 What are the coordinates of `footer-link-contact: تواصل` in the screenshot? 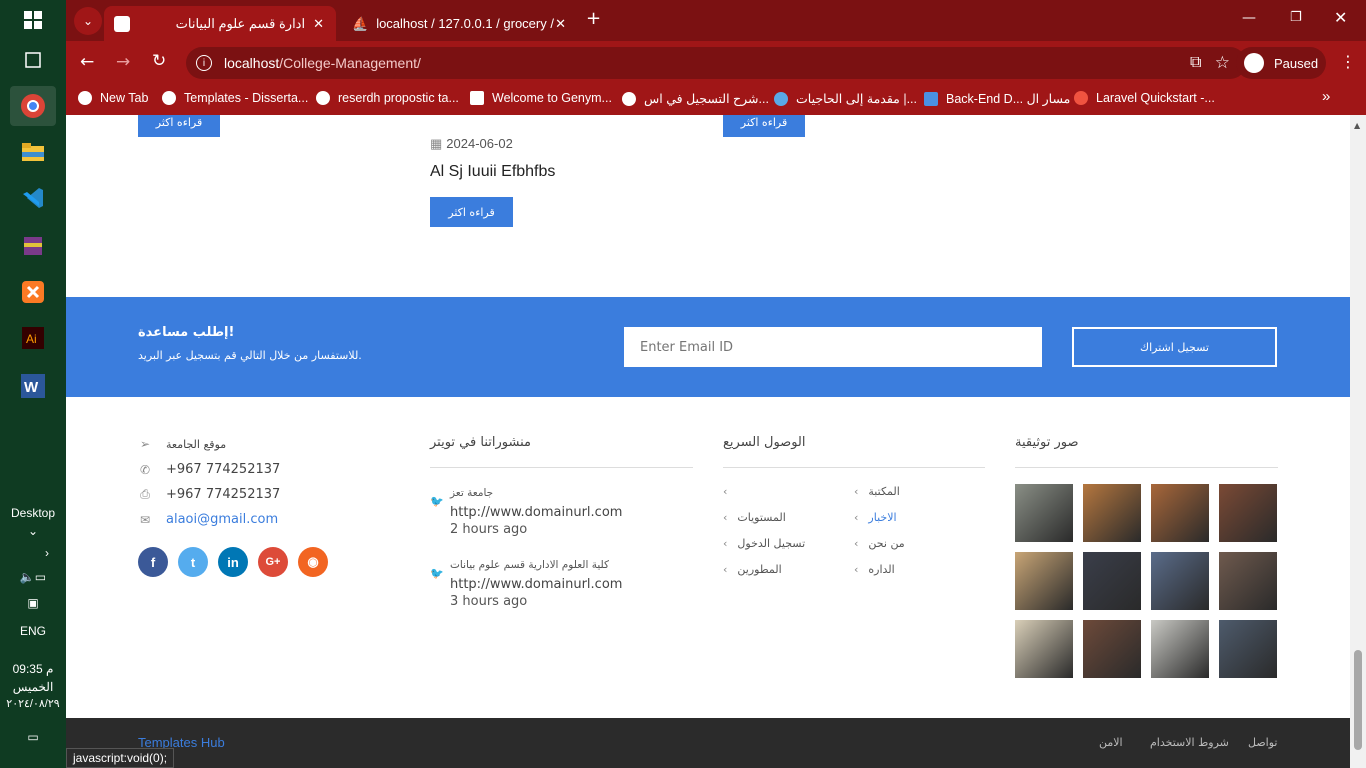 It's located at (1262, 742).